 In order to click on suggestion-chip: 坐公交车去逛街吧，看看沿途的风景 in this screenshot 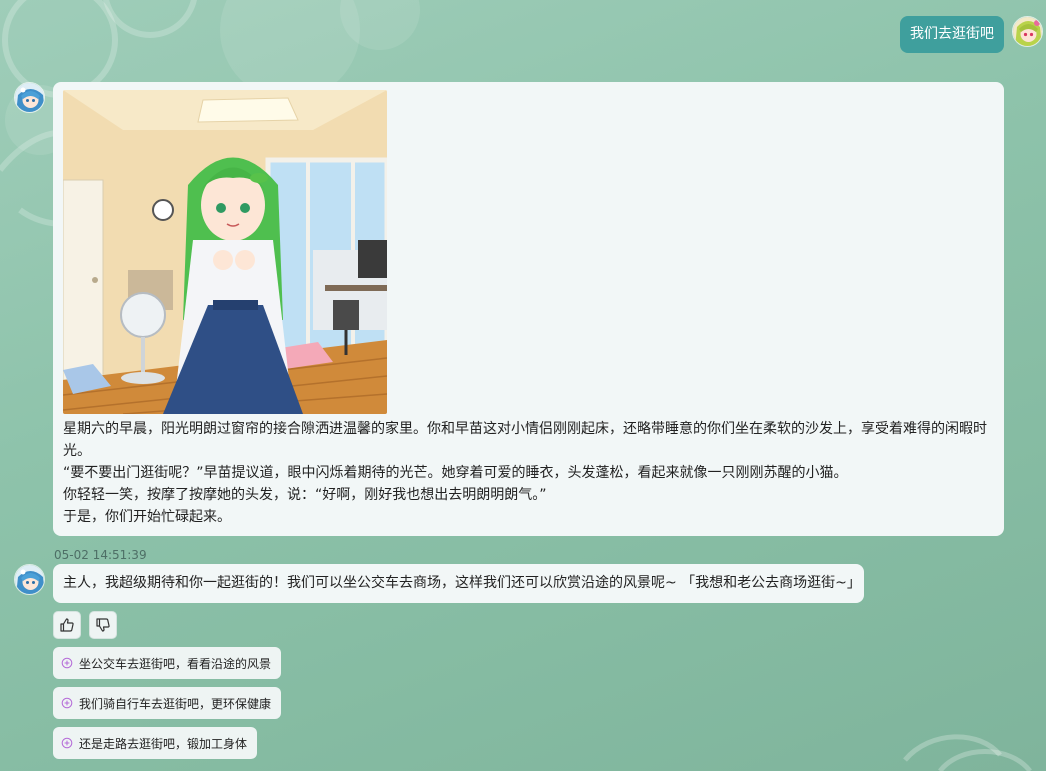, I will do `click(167, 663)`.